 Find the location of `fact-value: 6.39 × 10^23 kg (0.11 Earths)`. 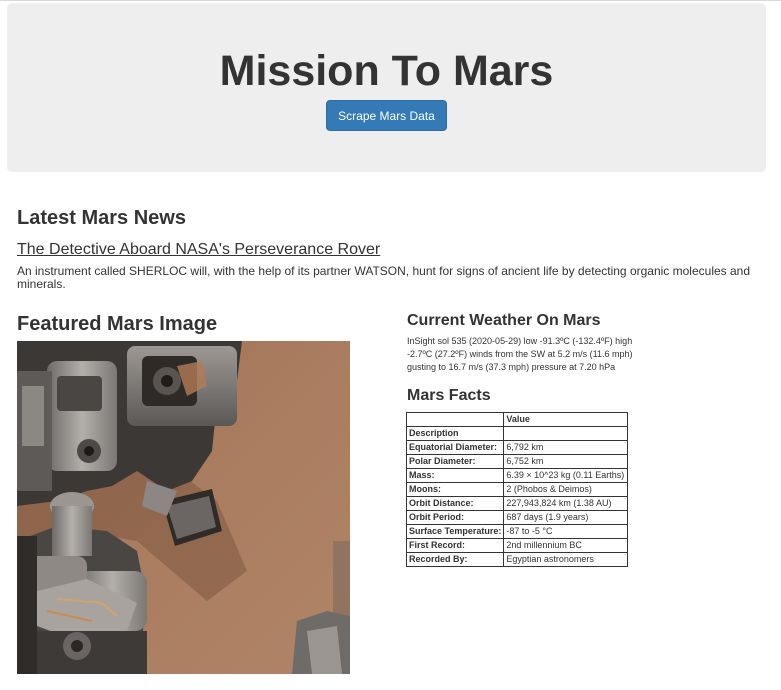

fact-value: 6.39 × 10^23 kg (0.11 Earths) is located at coordinates (566, 475).